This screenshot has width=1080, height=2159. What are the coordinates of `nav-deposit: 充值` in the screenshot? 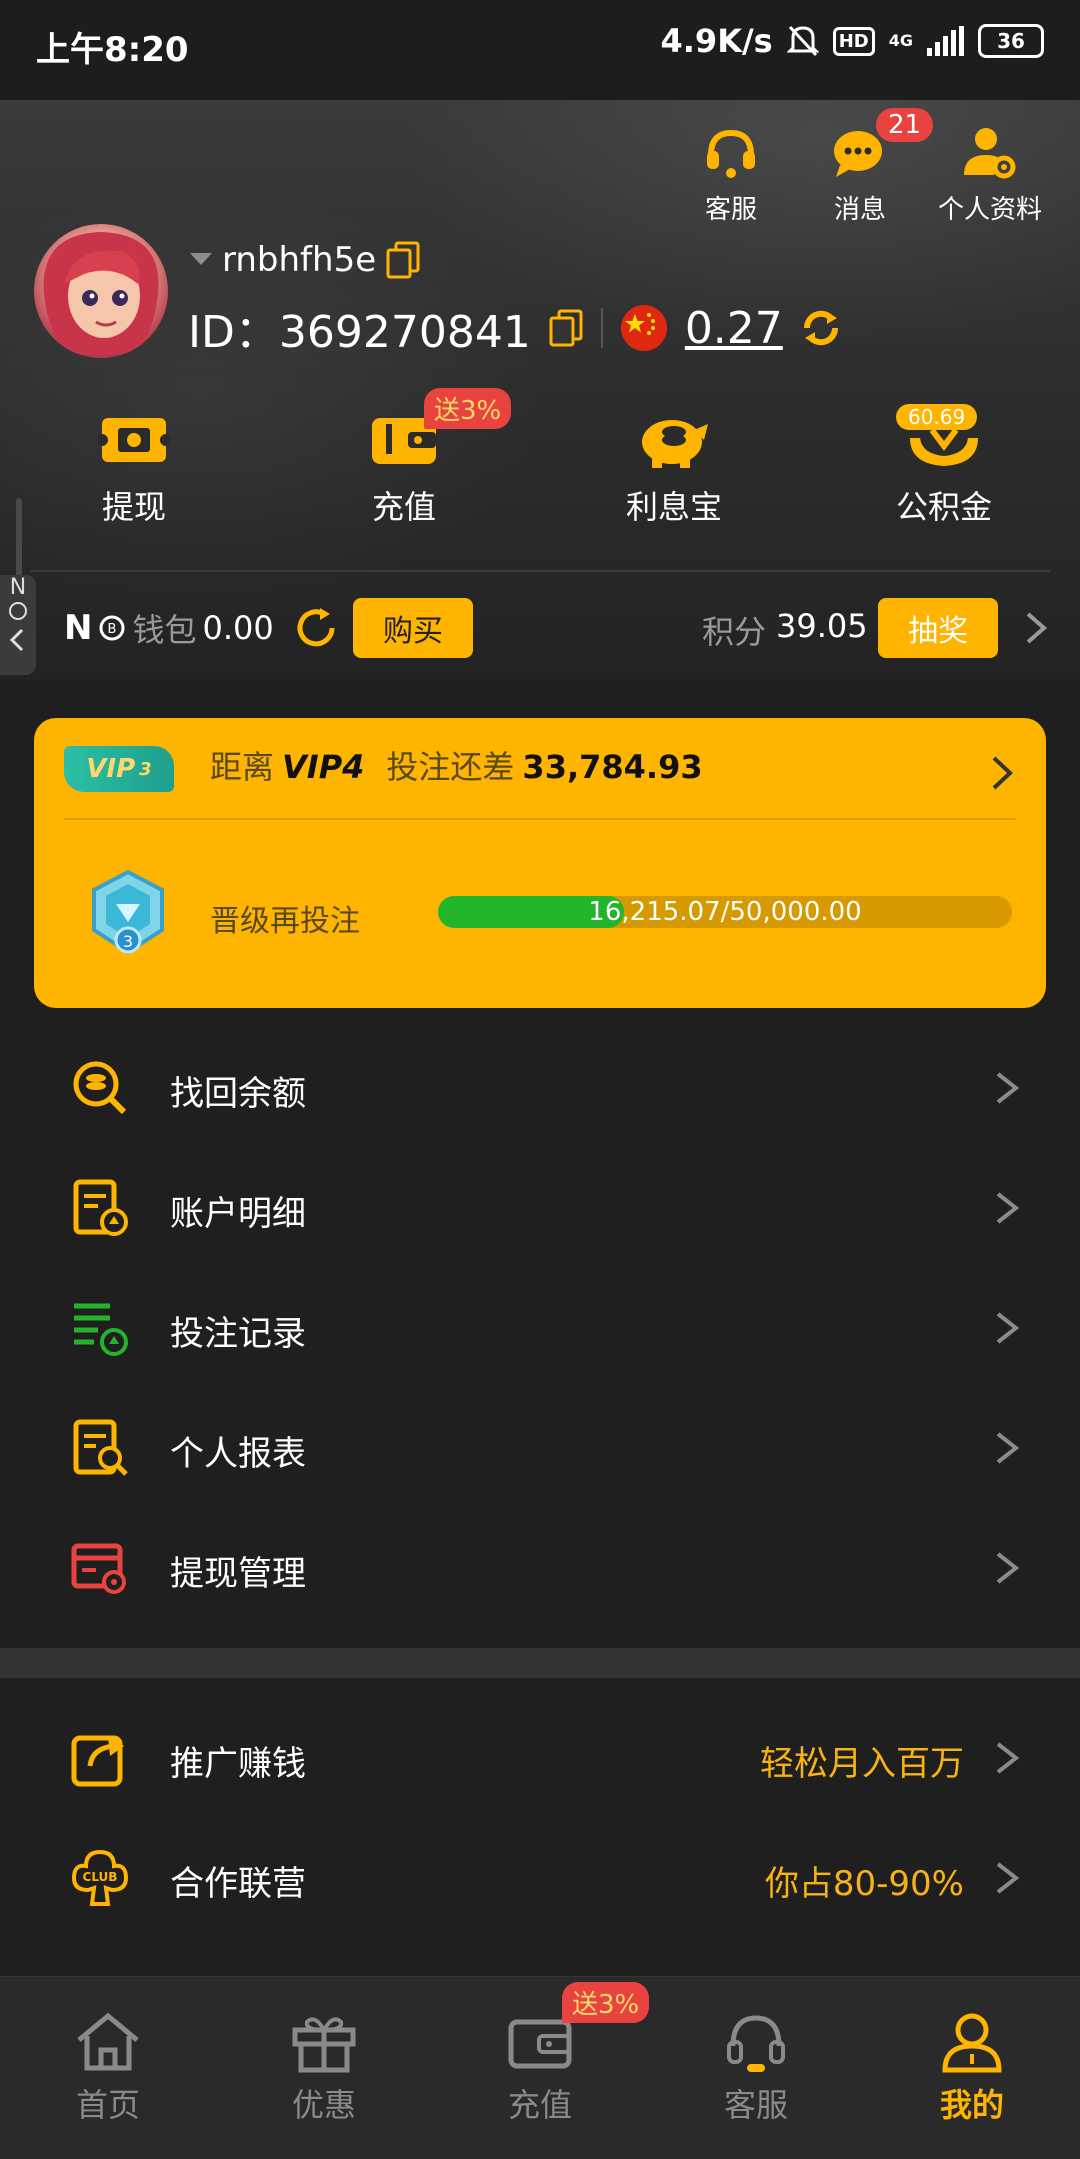 It's located at (540, 2068).